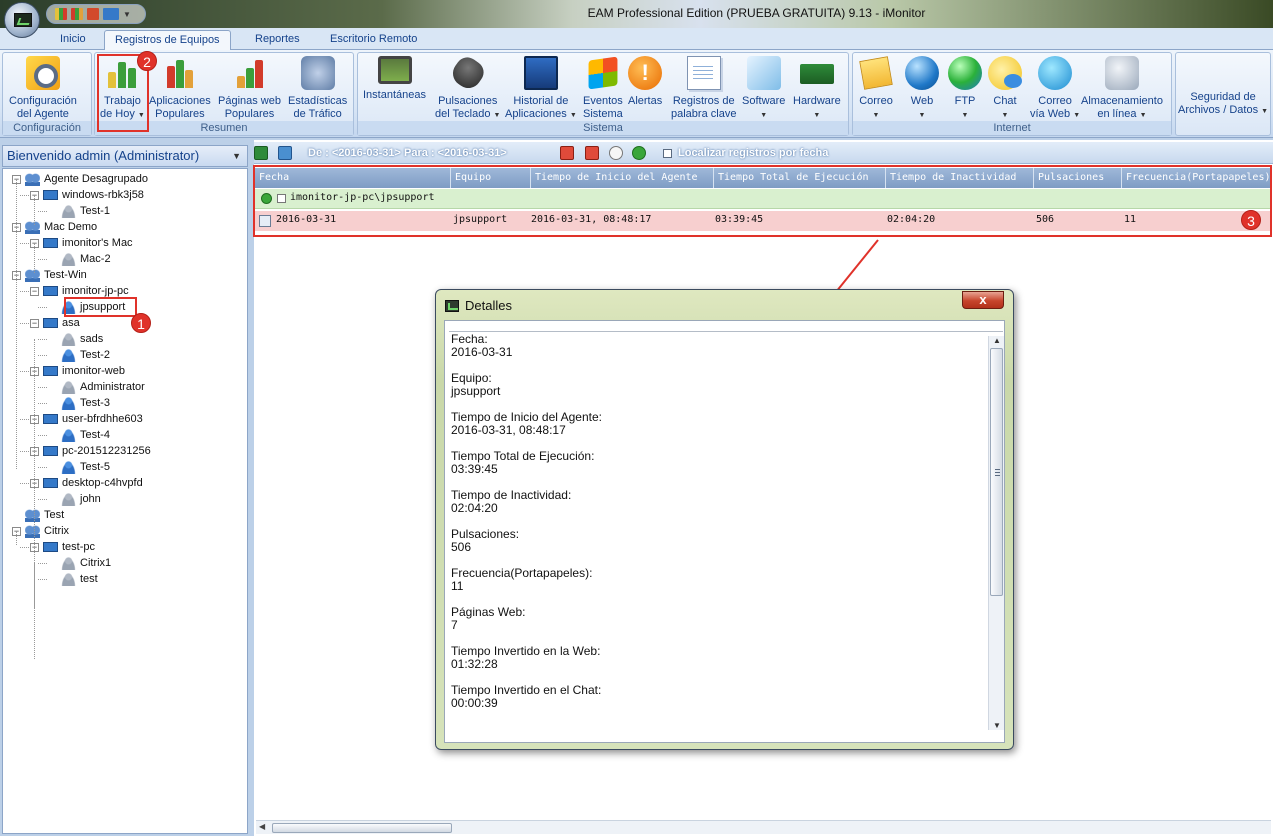 Image resolution: width=1273 pixels, height=836 pixels. Describe the element at coordinates (965, 89) in the screenshot. I see `ftp-button: FTP ▼` at that location.